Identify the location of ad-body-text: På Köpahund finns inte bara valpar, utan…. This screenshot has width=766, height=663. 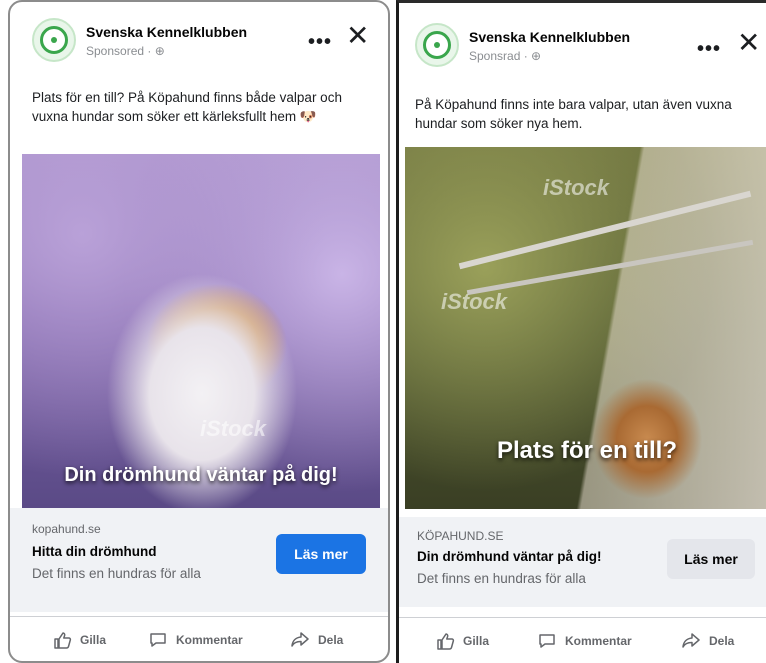
(573, 114).